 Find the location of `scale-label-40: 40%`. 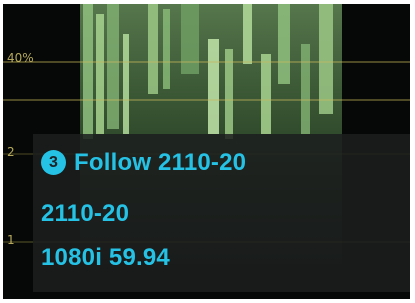

scale-label-40: 40% is located at coordinates (20, 58).